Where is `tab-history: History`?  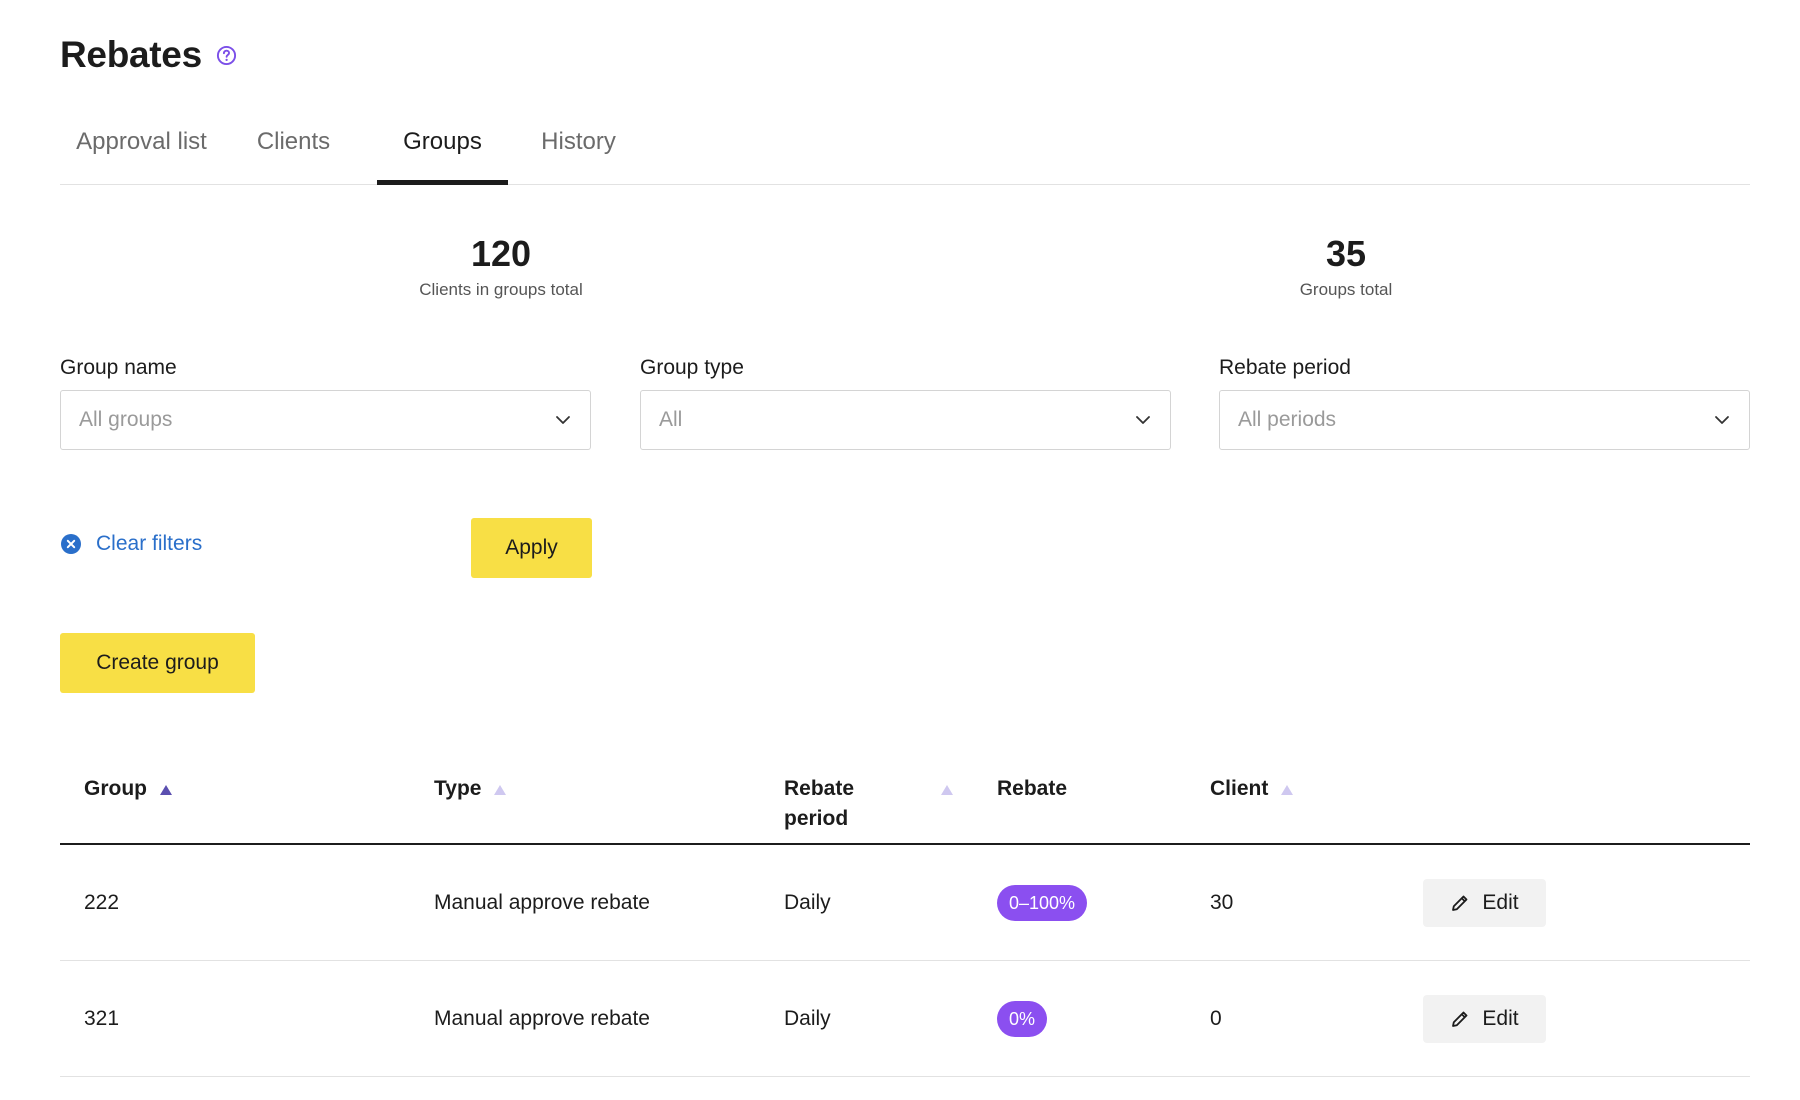 tab-history: History is located at coordinates (578, 156).